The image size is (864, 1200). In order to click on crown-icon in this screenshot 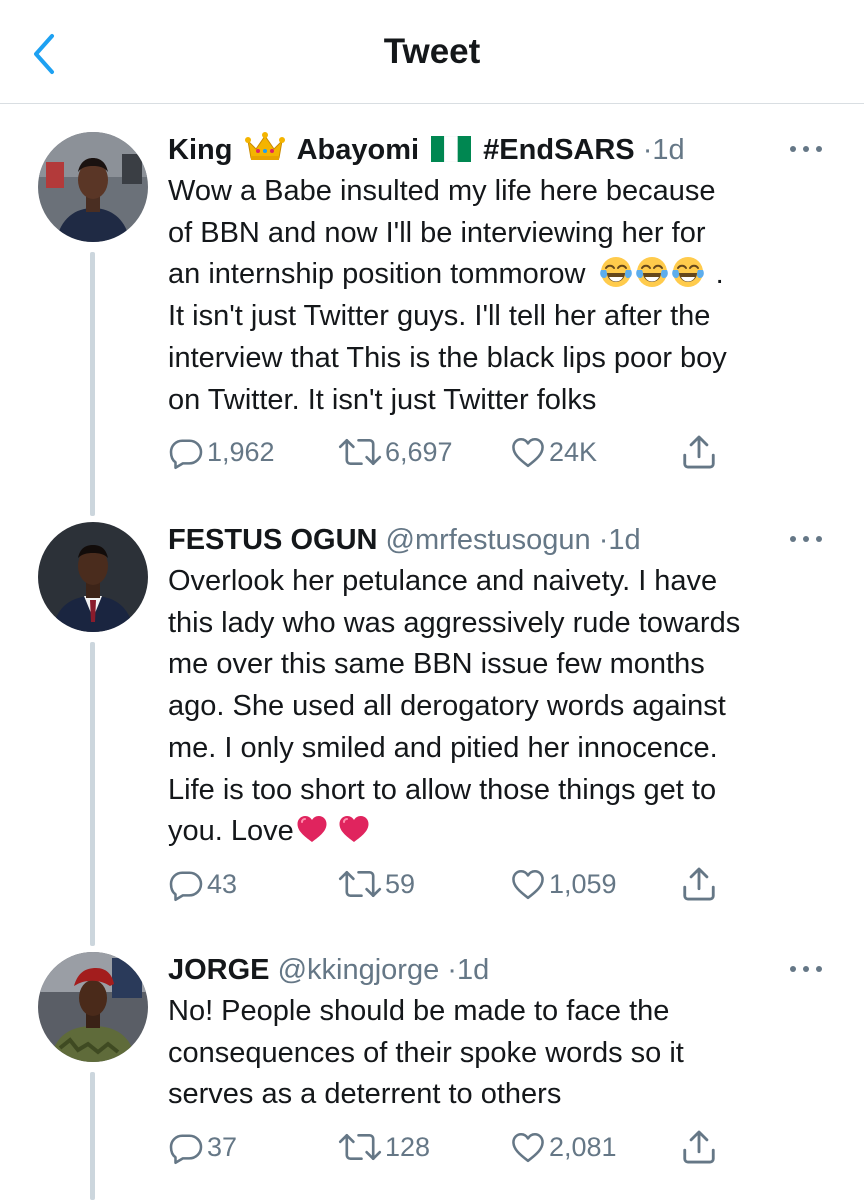, I will do `click(265, 147)`.